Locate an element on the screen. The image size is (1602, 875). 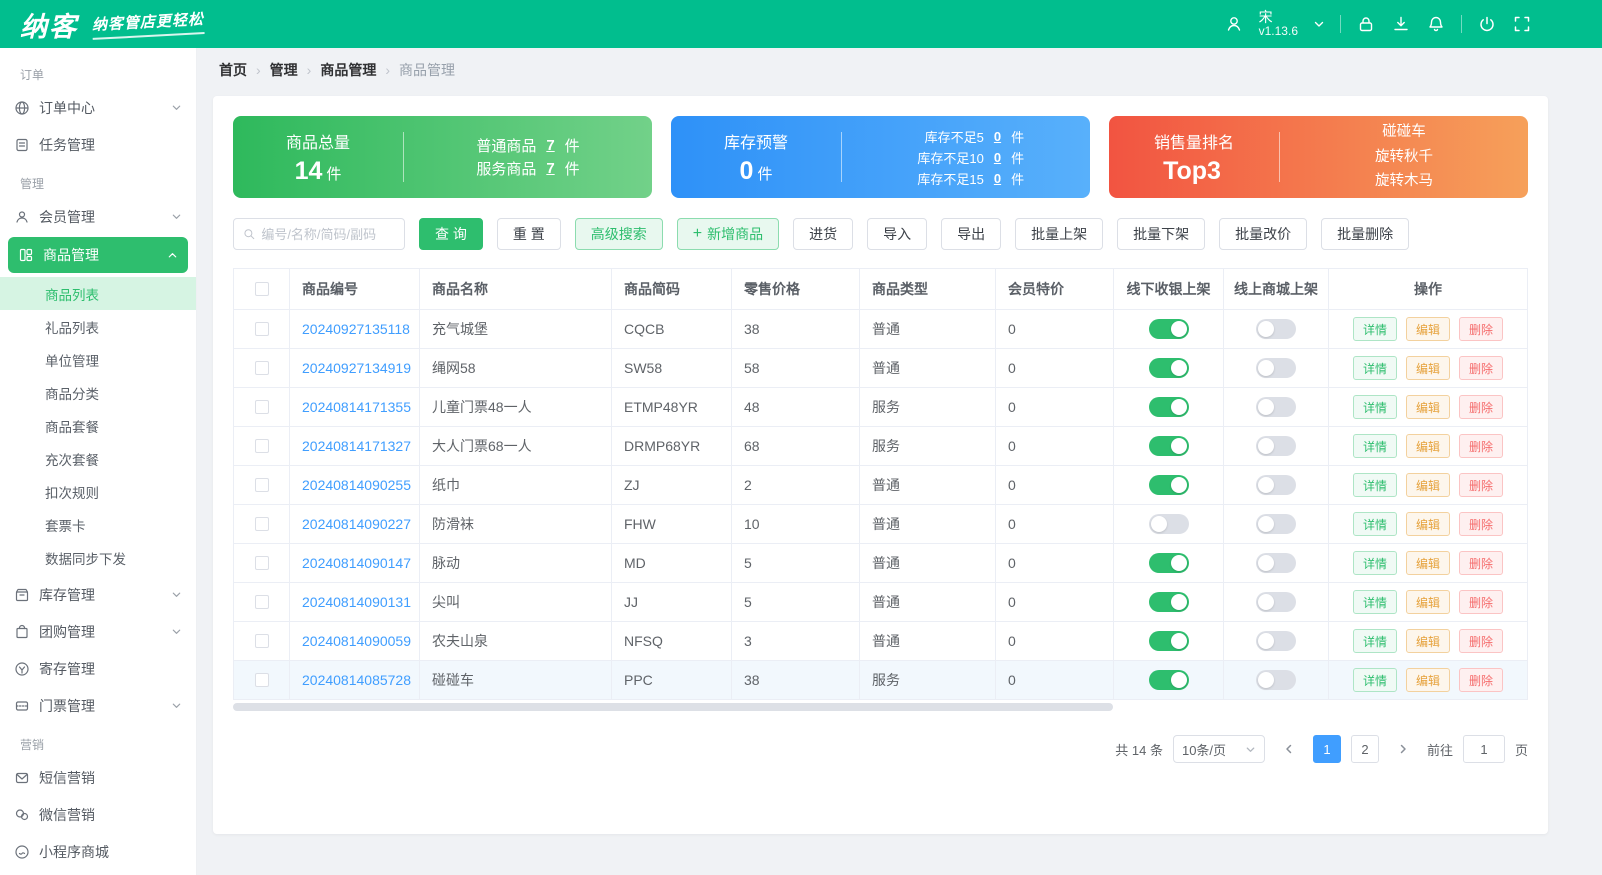
product-code-link: 20240814090255 is located at coordinates (356, 485).